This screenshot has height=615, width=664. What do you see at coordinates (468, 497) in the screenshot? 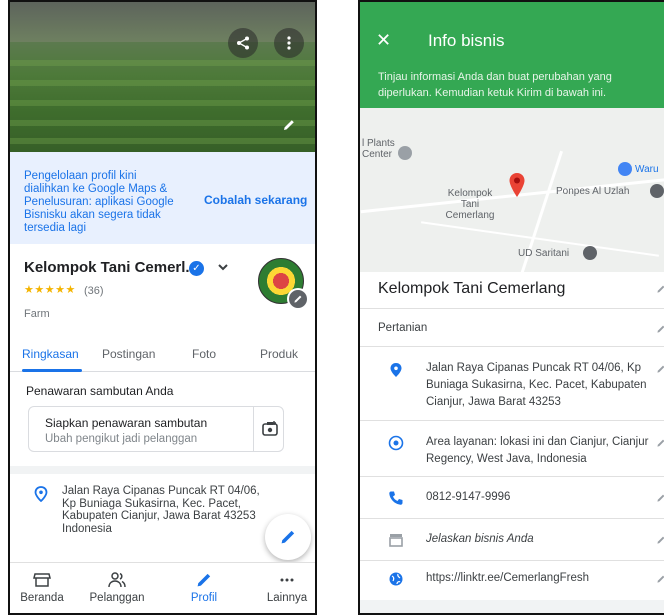
I see `phone-field: 0812-9147-9996` at bounding box center [468, 497].